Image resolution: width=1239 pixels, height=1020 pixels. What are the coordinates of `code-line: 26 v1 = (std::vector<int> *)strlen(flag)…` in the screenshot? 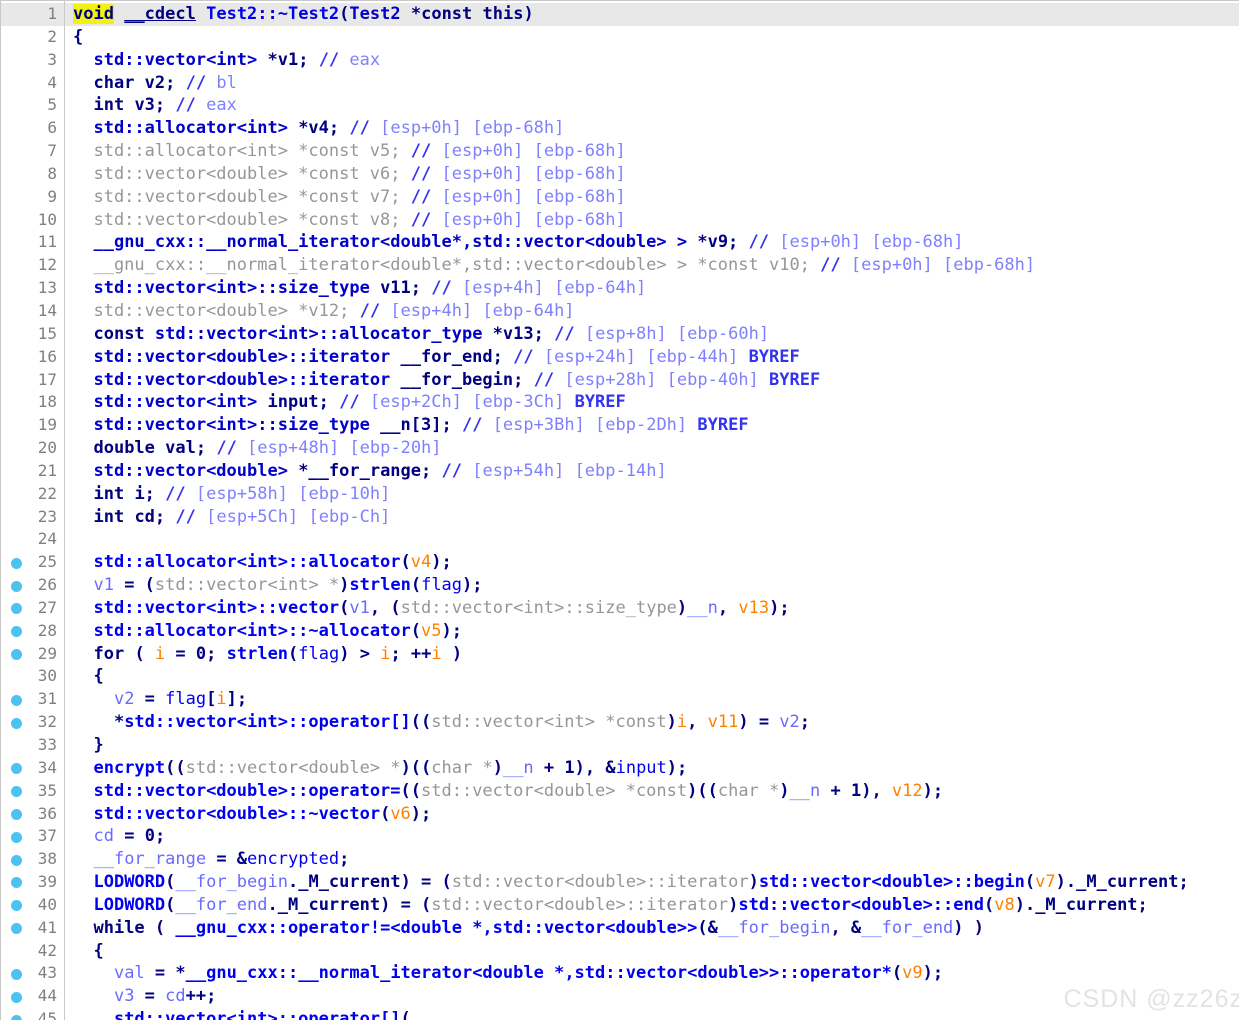 It's located at (620, 585).